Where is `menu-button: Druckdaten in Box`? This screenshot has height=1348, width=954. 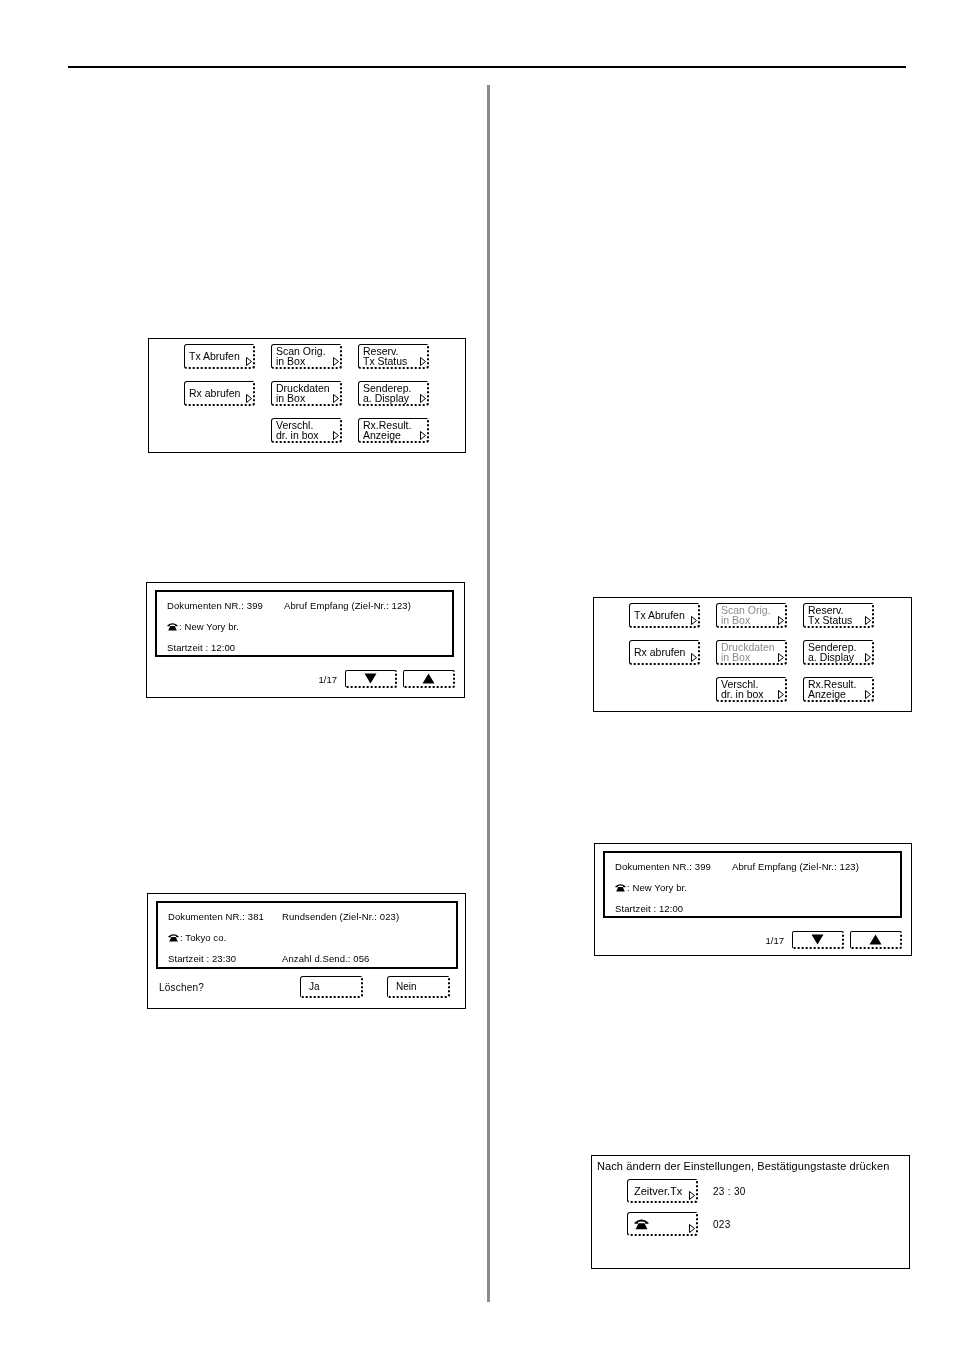
menu-button: Druckdaten in Box is located at coordinates (306, 393).